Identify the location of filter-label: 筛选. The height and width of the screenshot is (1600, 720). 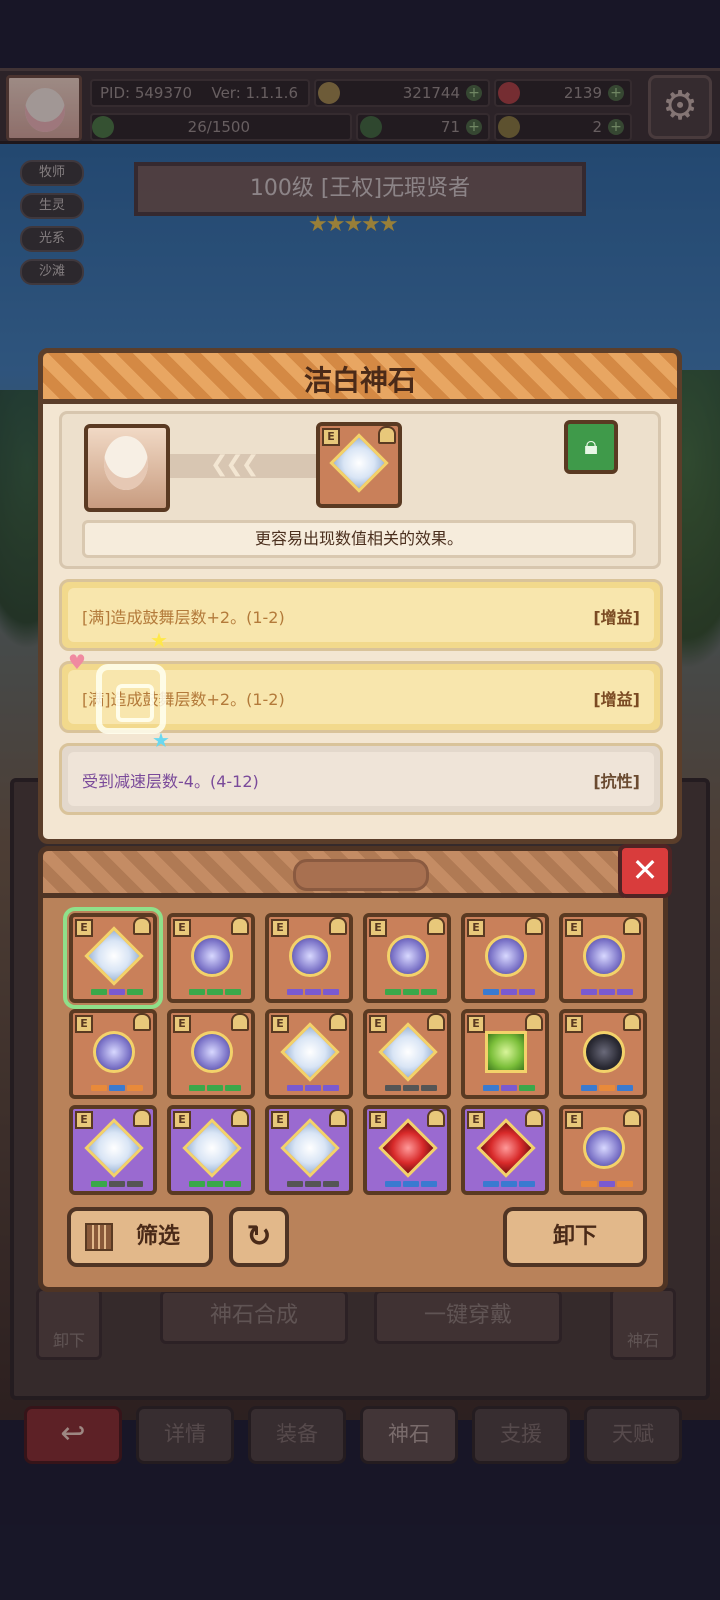
(157, 1236).